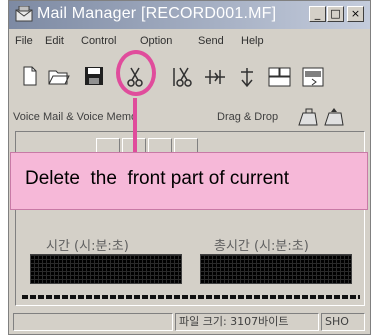  I want to click on menu-help: Help, so click(252, 41).